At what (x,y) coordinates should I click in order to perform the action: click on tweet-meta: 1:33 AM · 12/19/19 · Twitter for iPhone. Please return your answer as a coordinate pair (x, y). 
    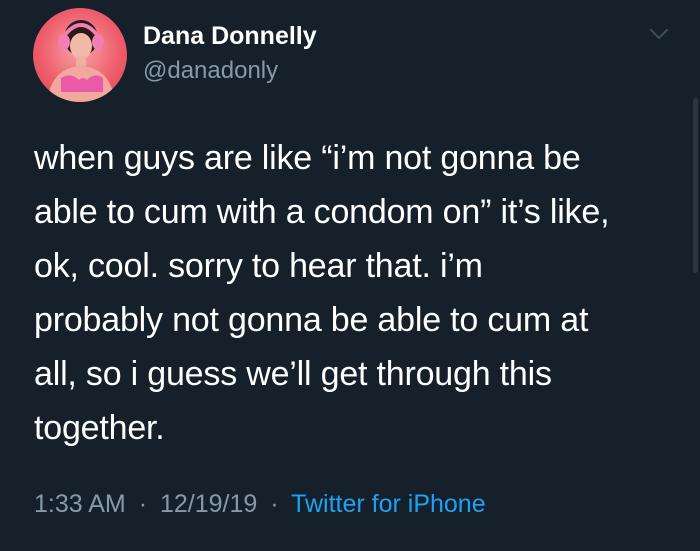
    Looking at the image, I should click on (260, 504).